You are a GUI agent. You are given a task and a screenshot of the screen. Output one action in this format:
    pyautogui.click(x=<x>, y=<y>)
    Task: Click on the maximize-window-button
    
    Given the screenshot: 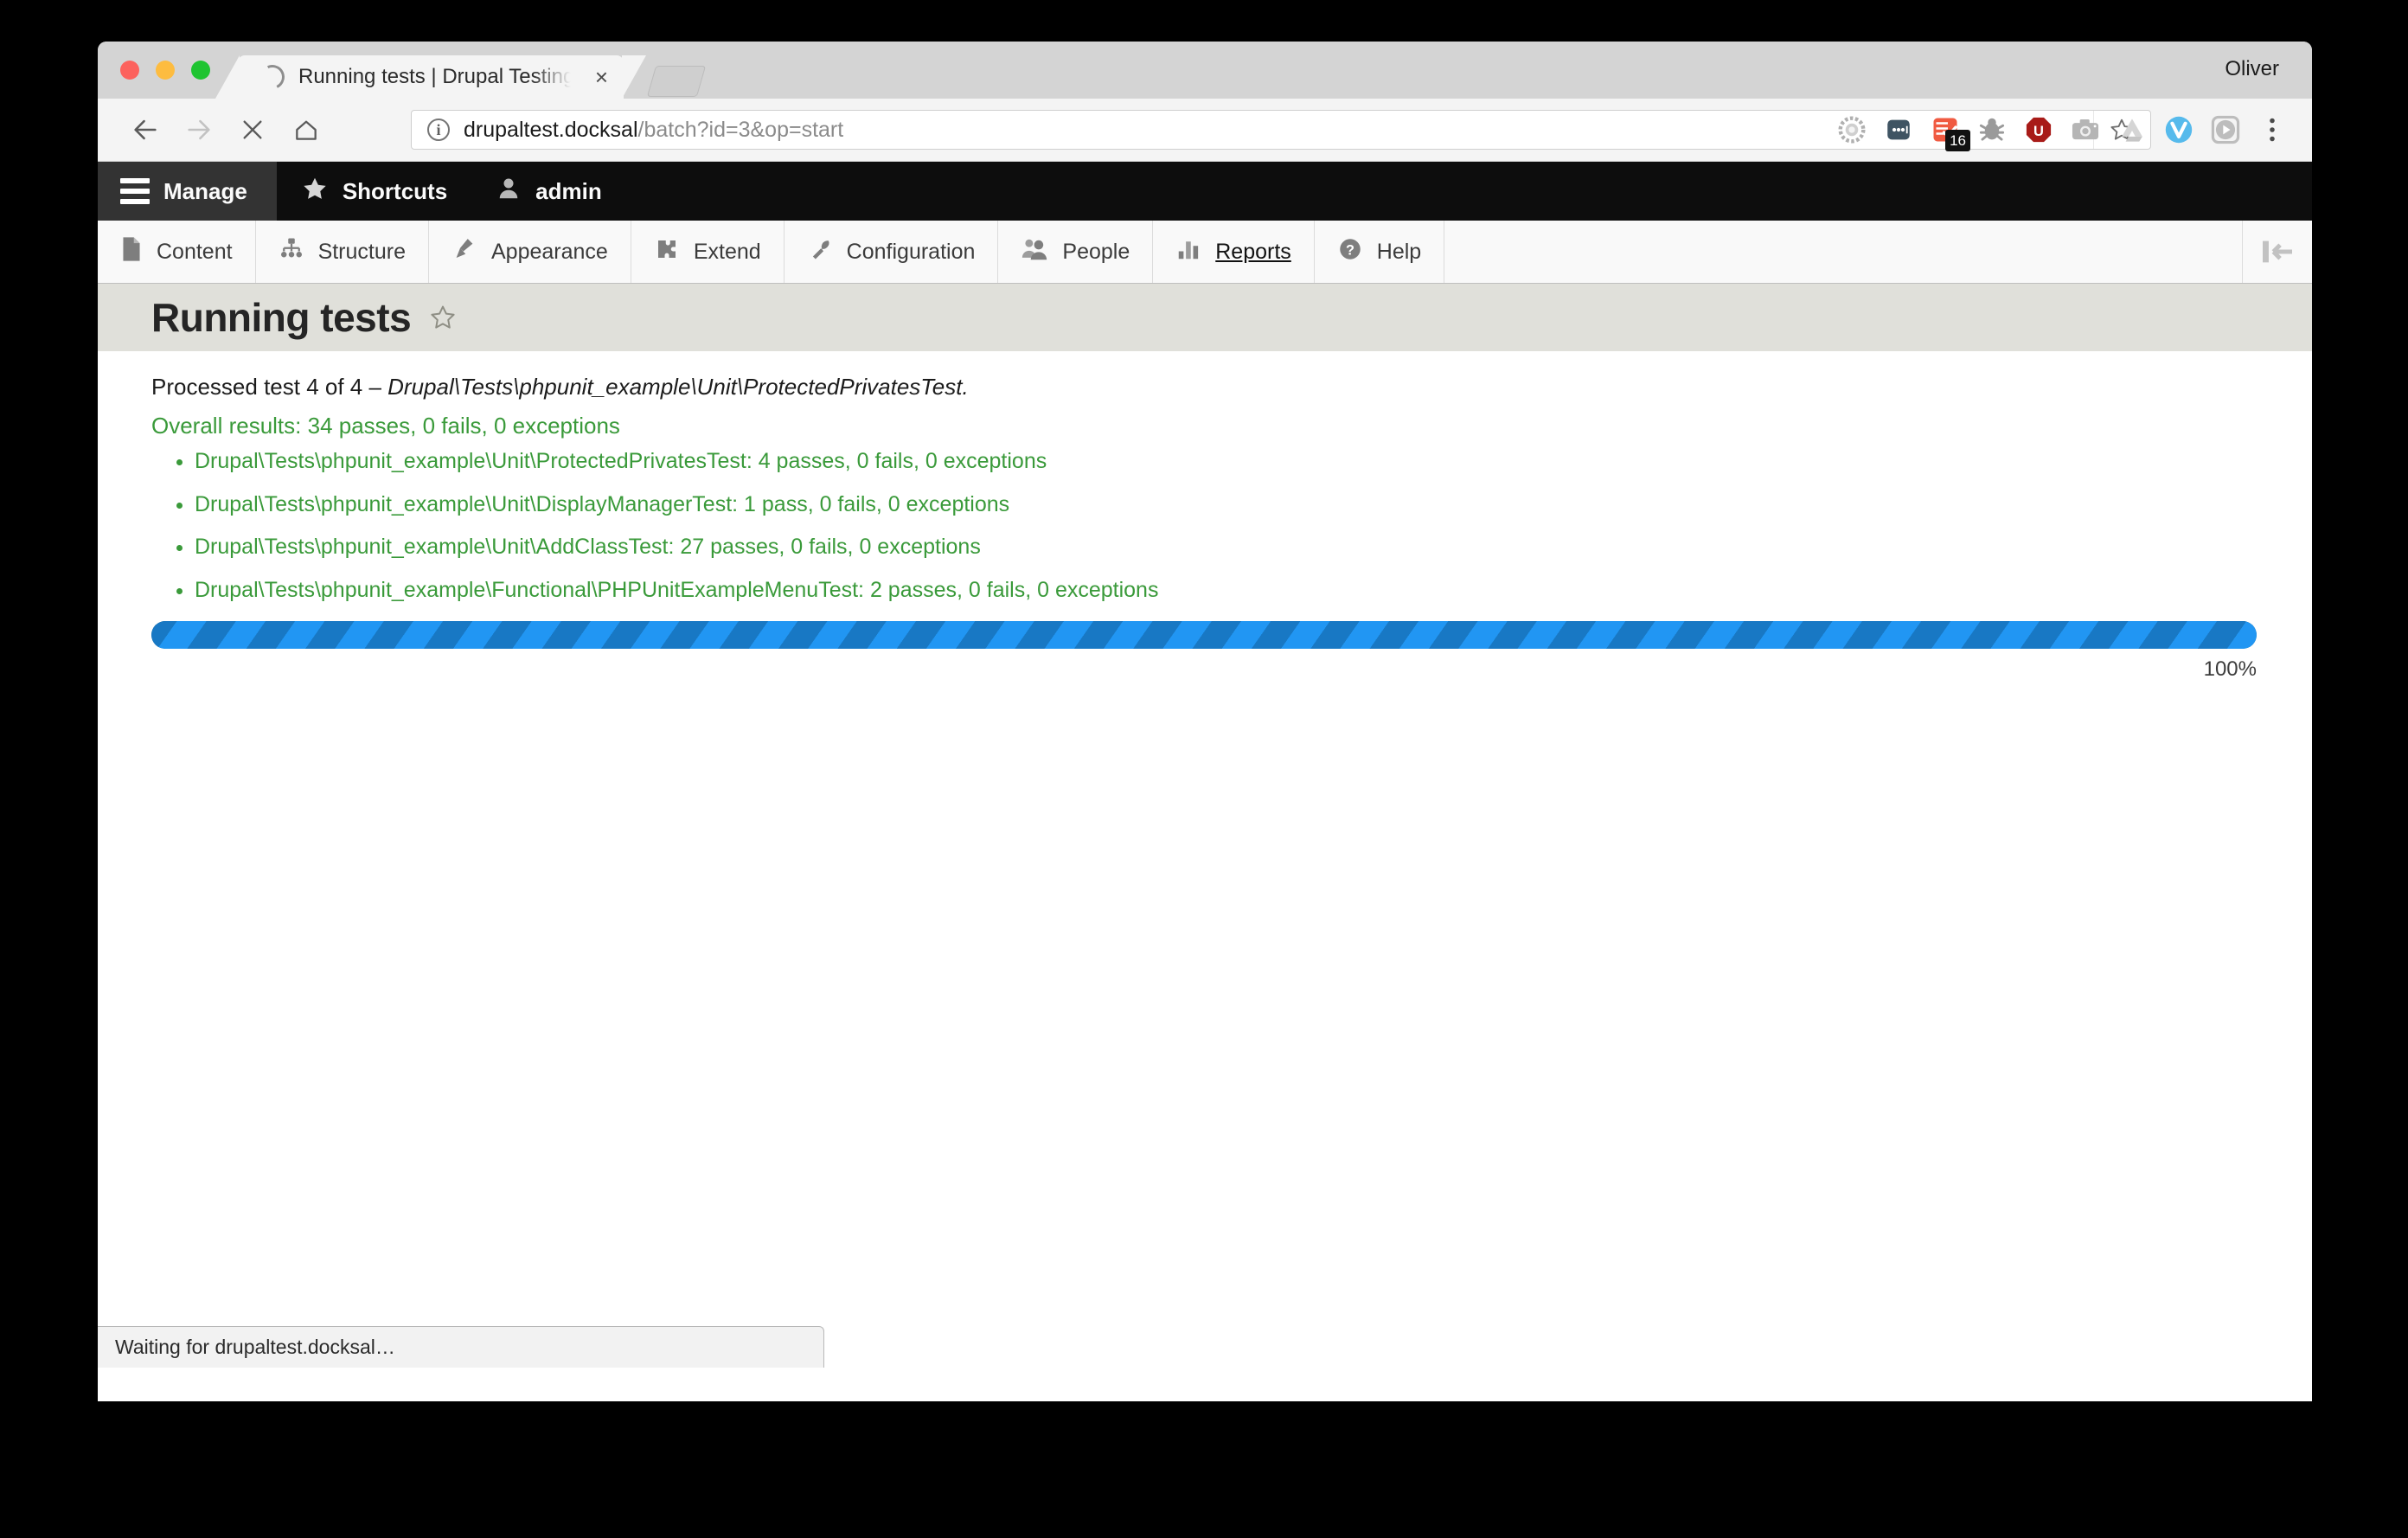 What is the action you would take?
    pyautogui.click(x=200, y=70)
    